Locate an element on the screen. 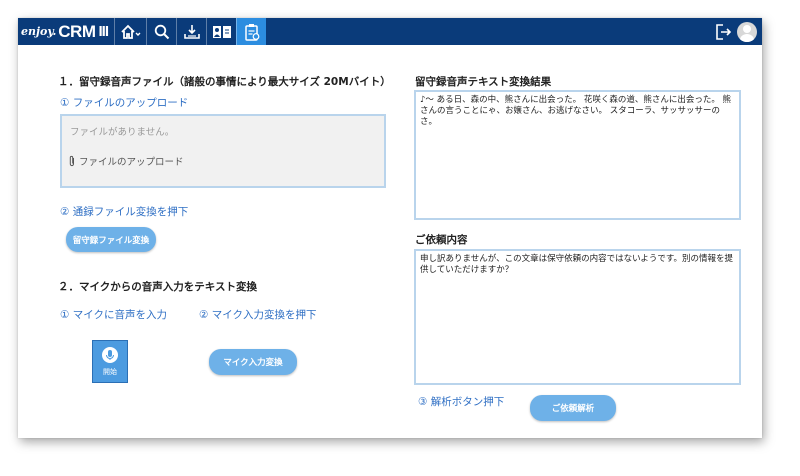 This screenshot has height=476, width=800. app-logo: enjoy. CRM III is located at coordinates (66, 31).